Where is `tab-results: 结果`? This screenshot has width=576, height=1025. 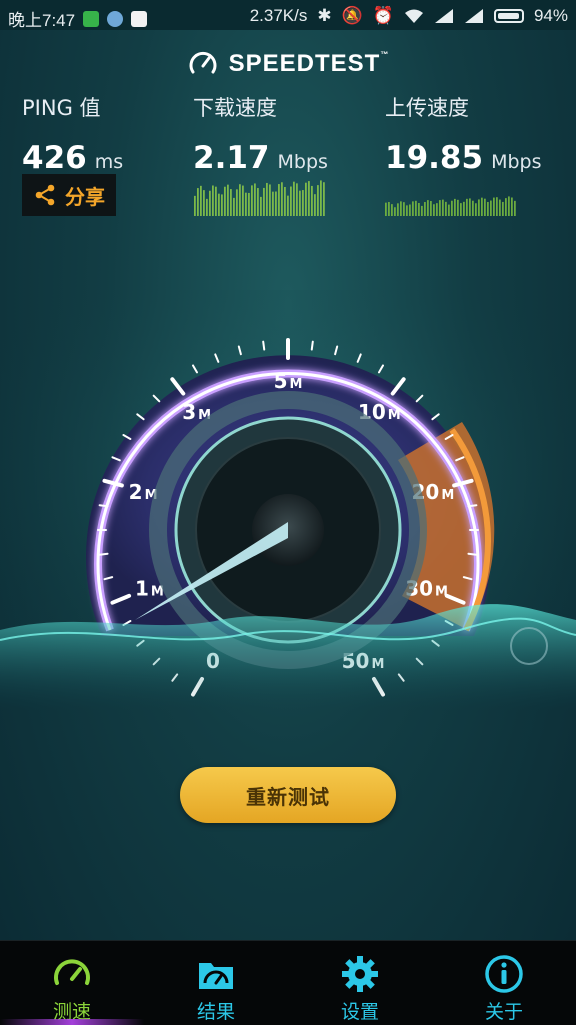
tab-results: 结果 is located at coordinates (216, 983).